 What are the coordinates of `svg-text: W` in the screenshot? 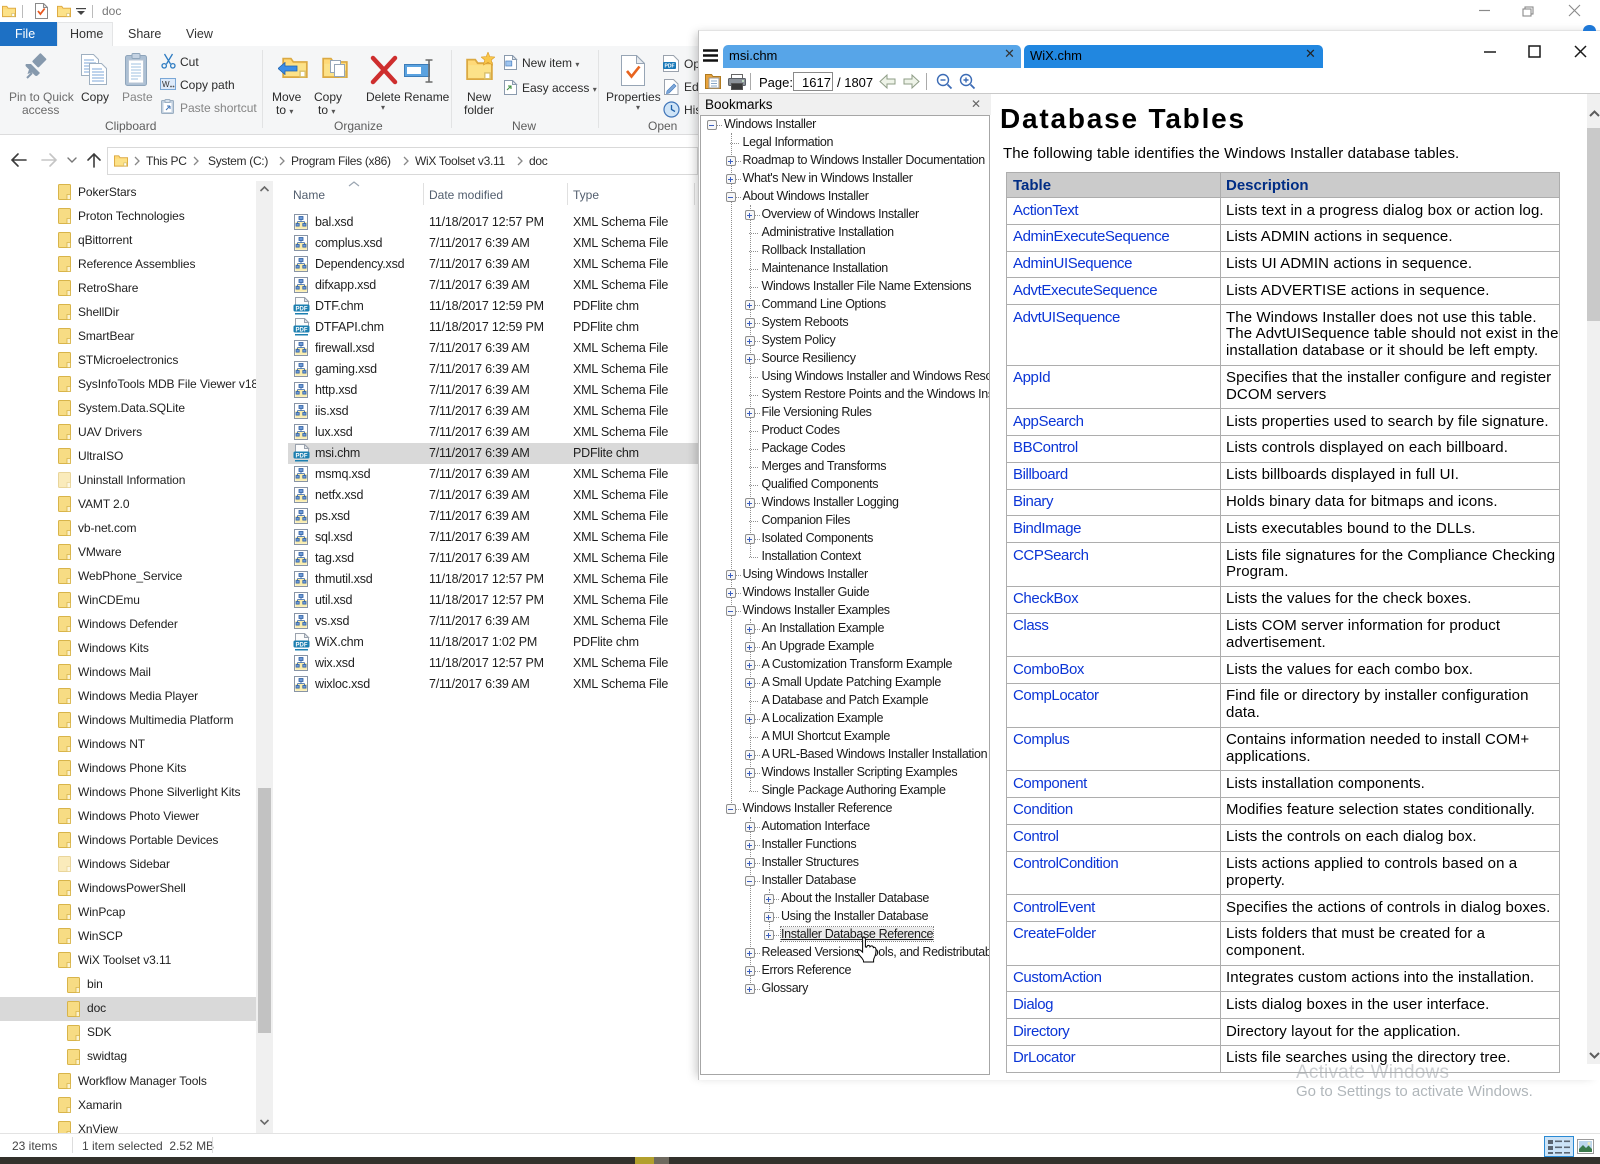 It's located at (166, 84).